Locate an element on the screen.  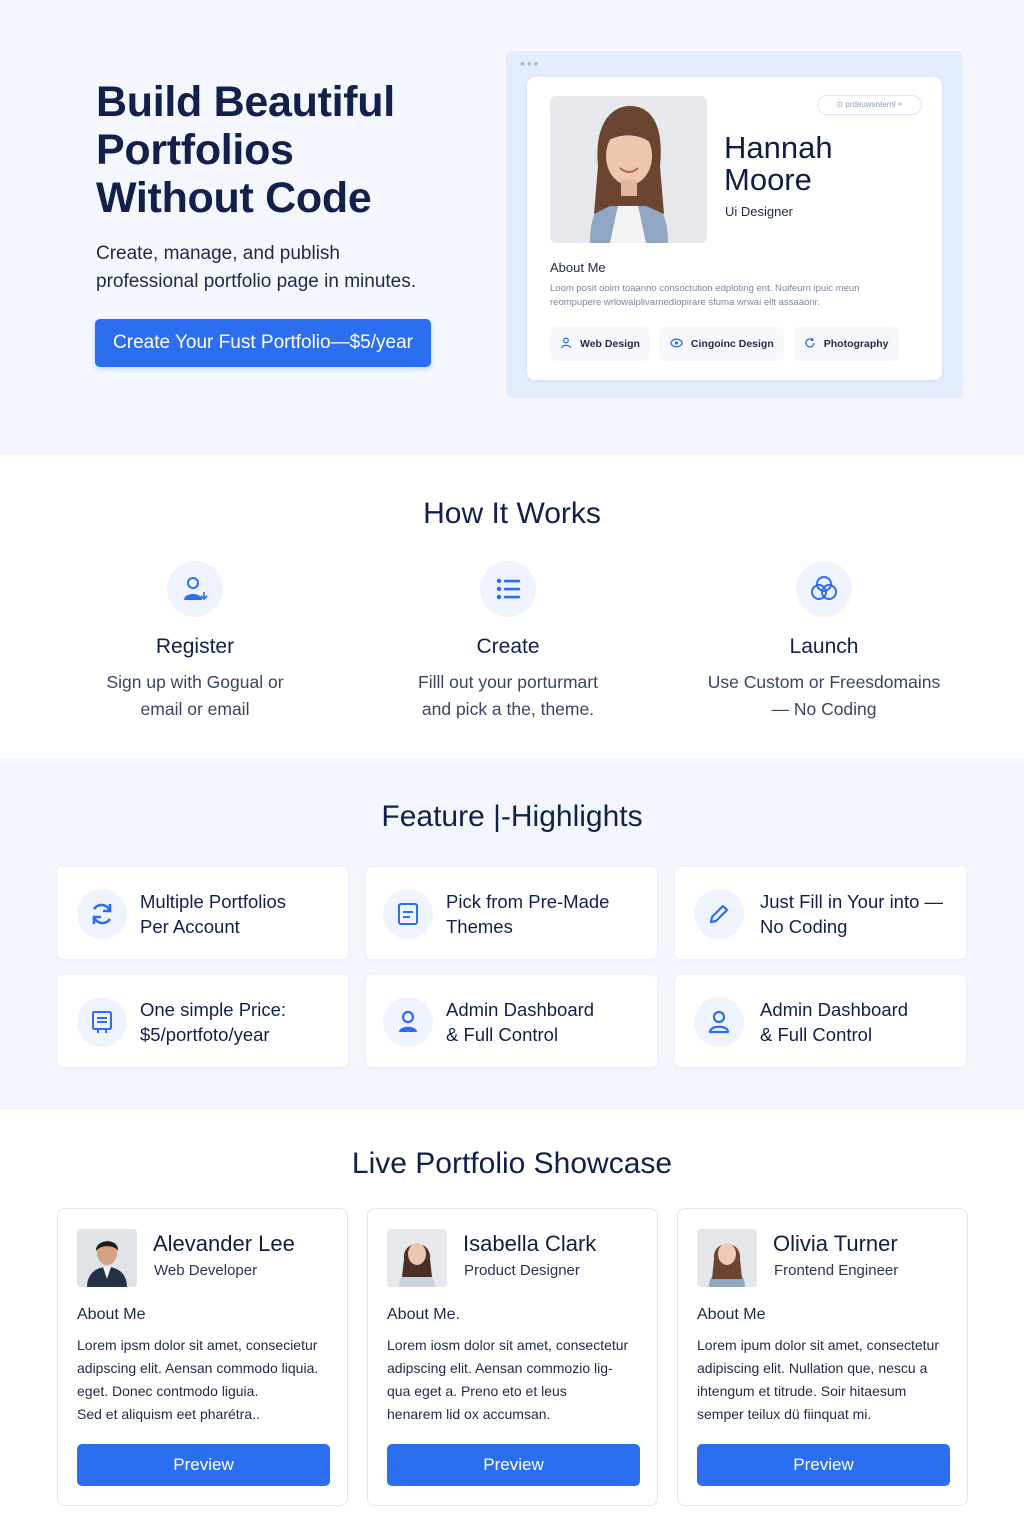
create-portfolio-button: Create Your Fust Portfolio—$5/year is located at coordinates (263, 343).